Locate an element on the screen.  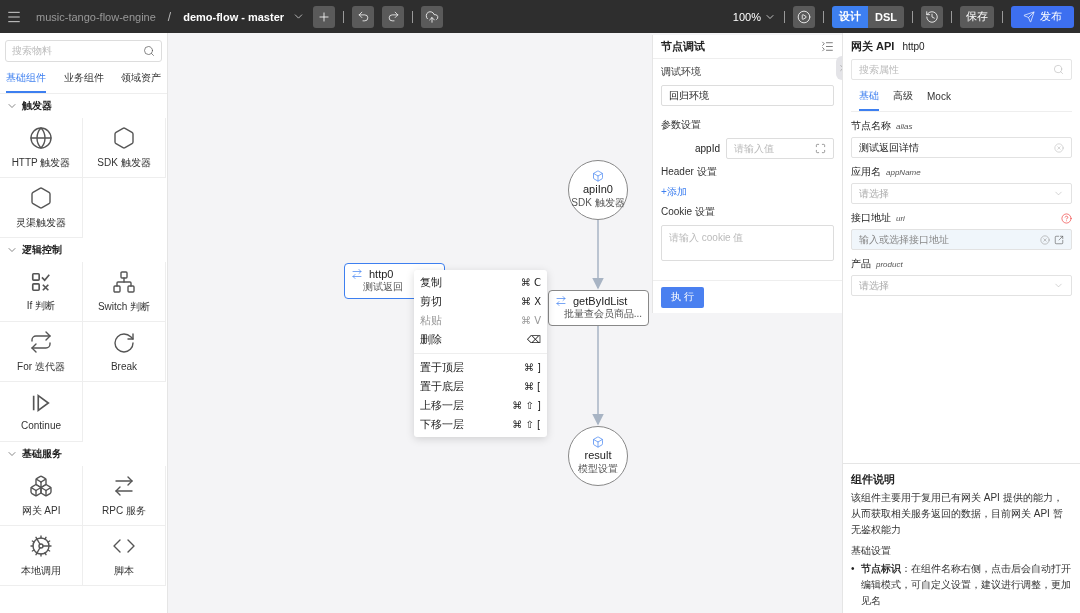
run-button is located at coordinates (804, 16).